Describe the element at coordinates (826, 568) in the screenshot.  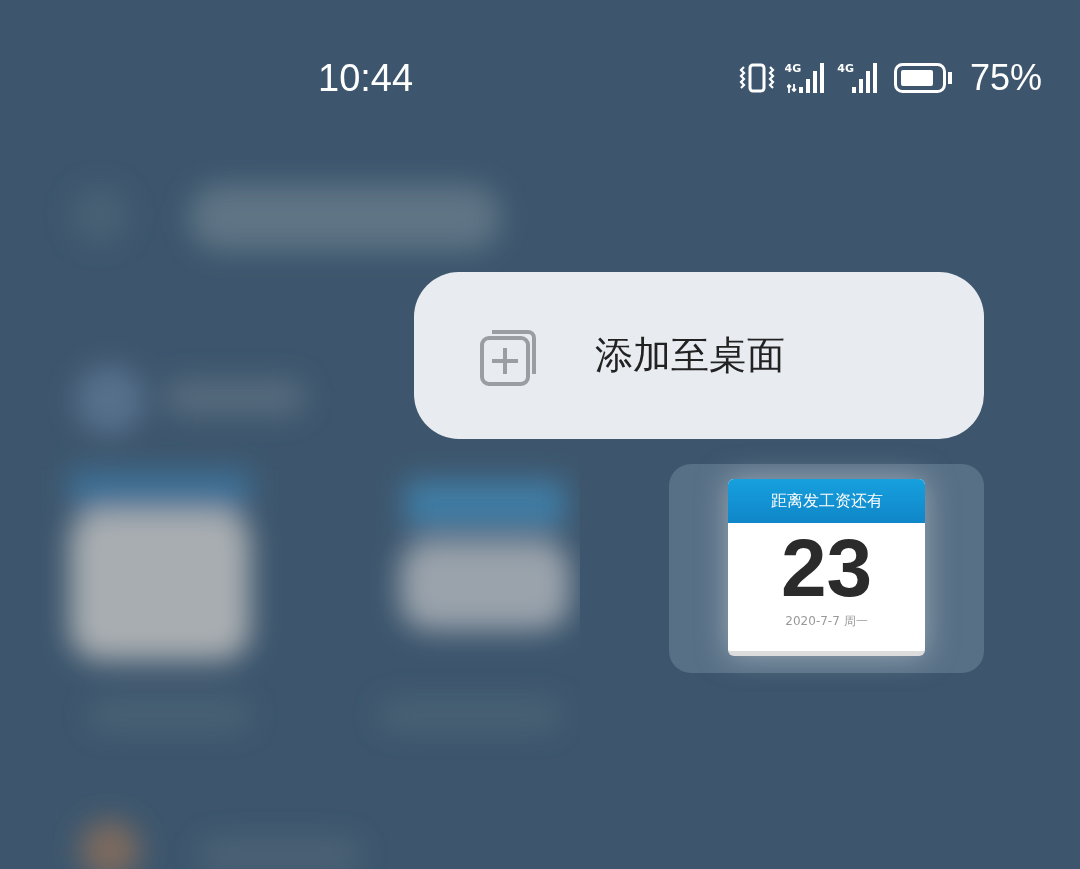
I see `day-count: 23` at that location.